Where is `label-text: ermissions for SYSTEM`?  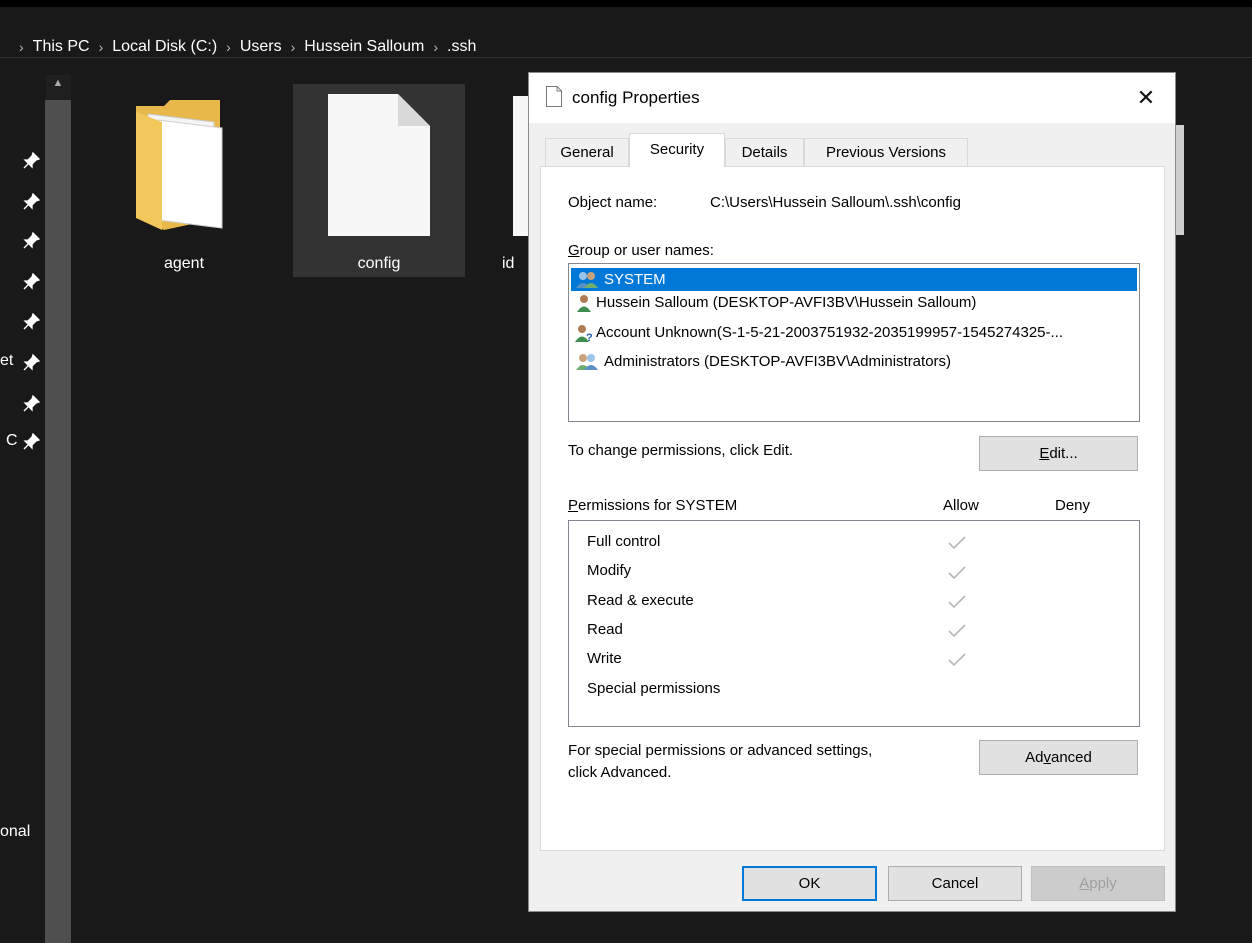
label-text: ermissions for SYSTEM is located at coordinates (658, 505).